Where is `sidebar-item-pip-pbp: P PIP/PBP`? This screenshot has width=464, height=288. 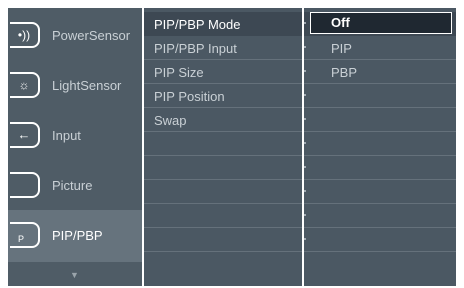
sidebar-item-pip-pbp: P PIP/PBP is located at coordinates (75, 236).